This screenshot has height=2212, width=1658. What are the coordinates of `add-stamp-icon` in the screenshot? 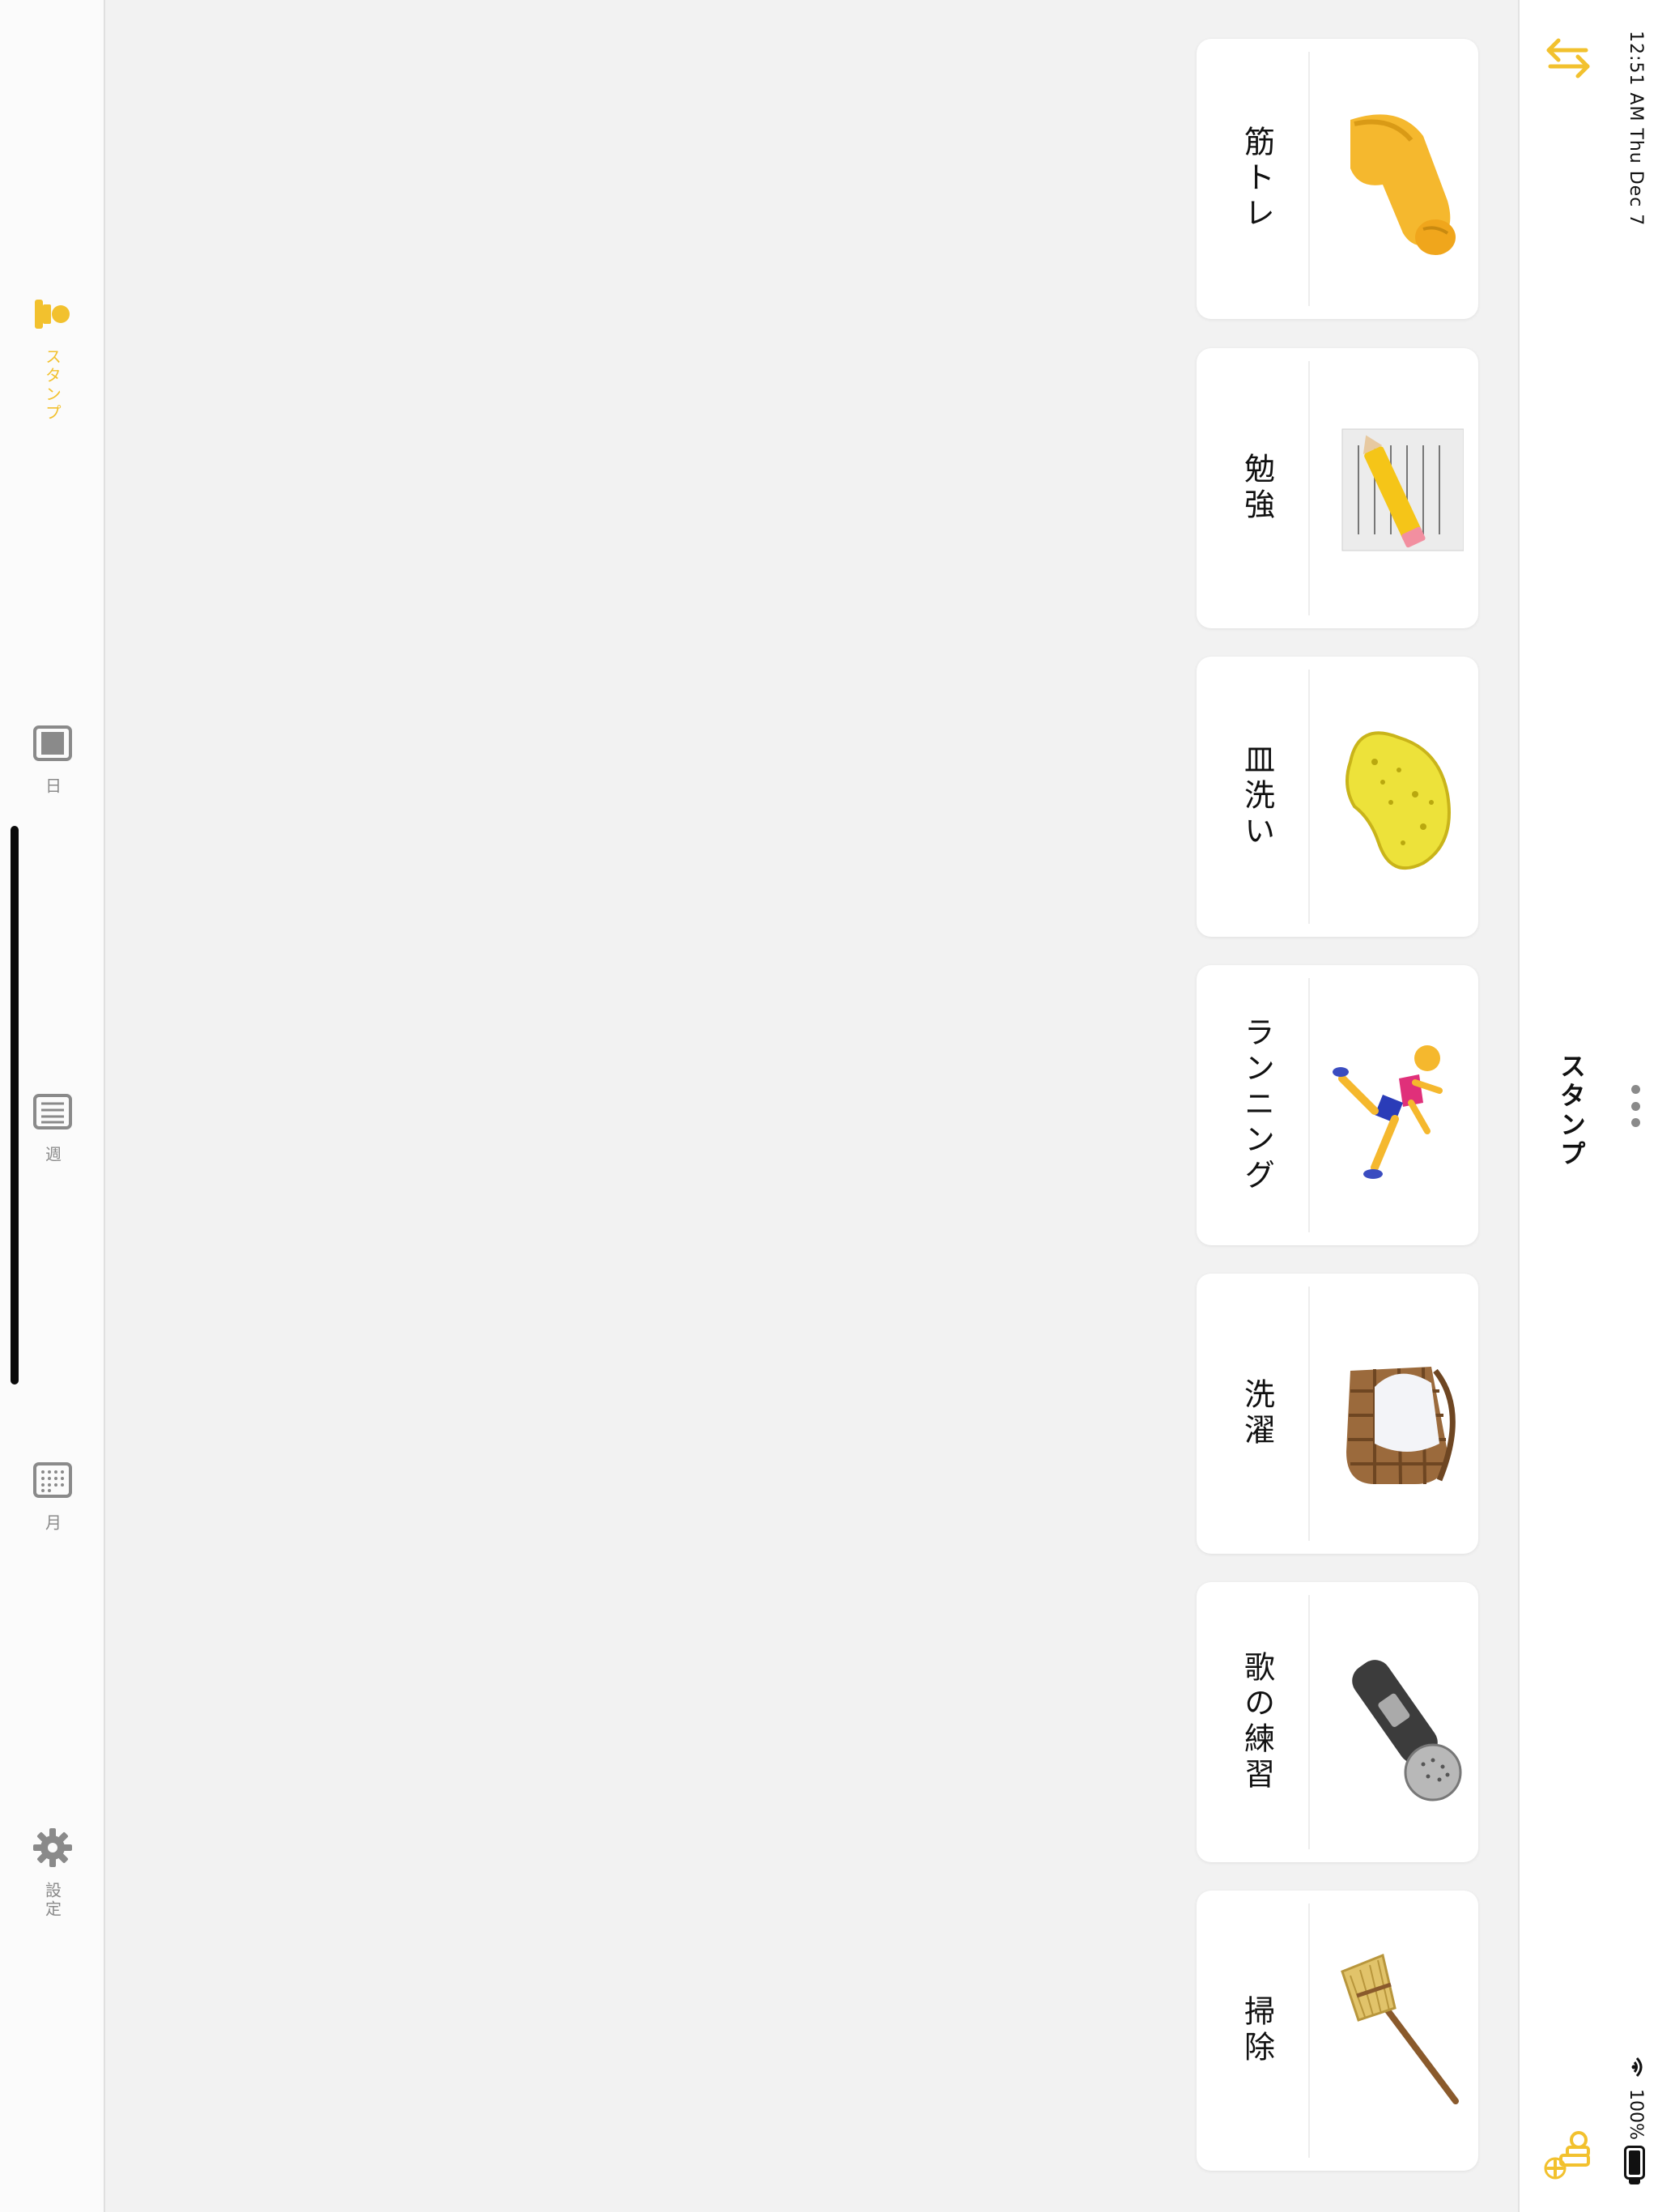 It's located at (1569, 2154).